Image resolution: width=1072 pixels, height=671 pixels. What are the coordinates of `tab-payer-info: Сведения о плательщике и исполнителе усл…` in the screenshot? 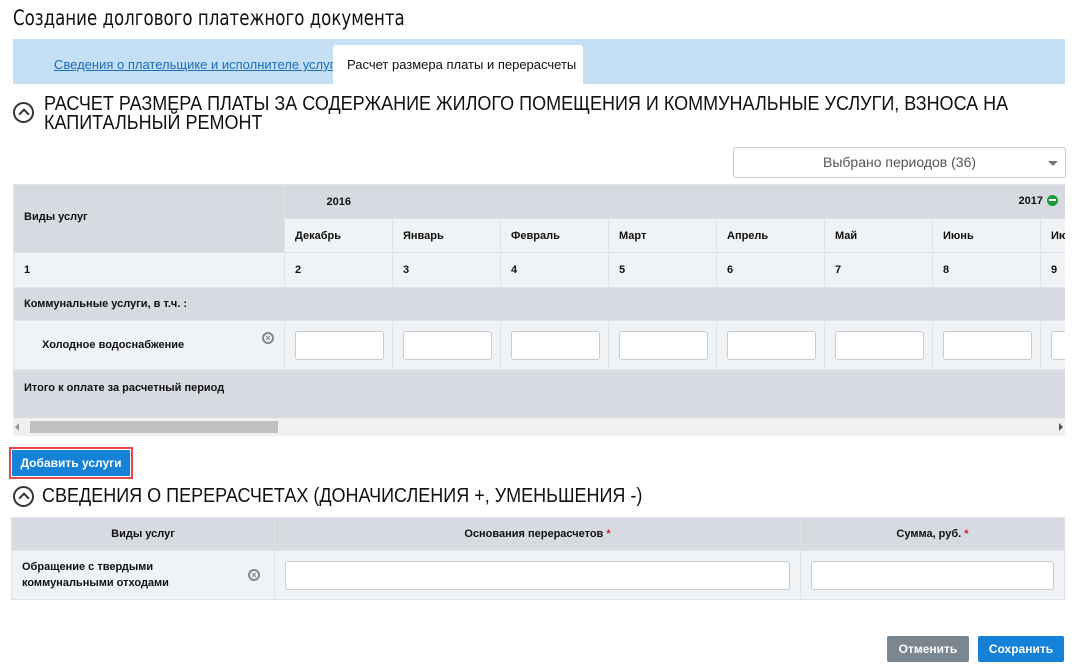 It's located at (194, 64).